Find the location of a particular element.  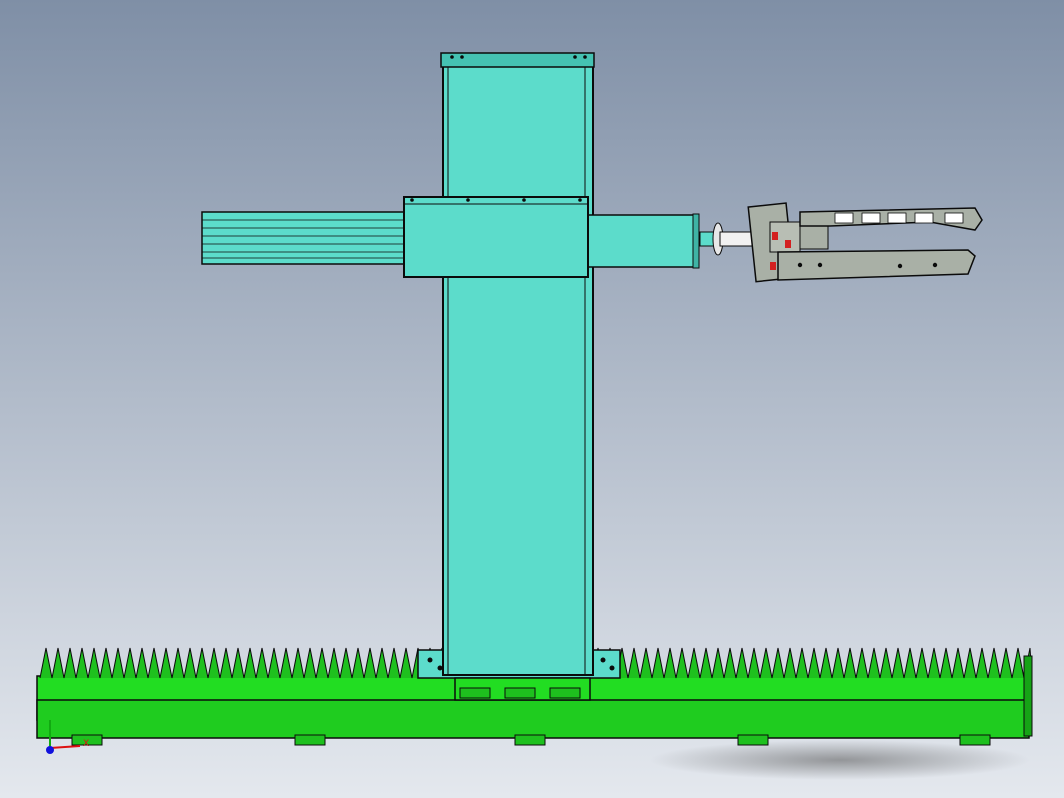

rail-end-cap is located at coordinates (1028, 696).